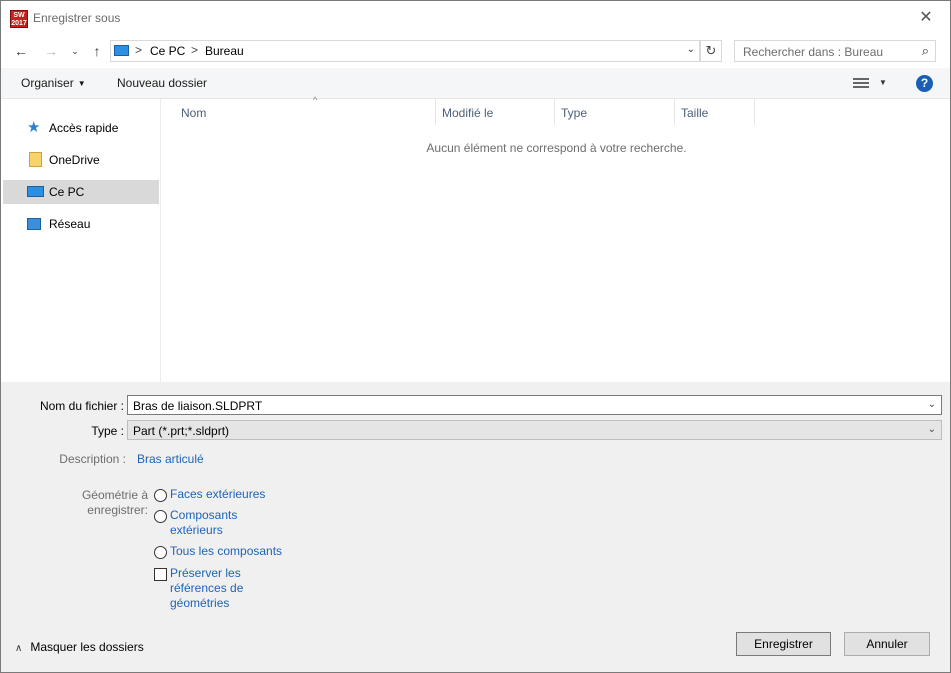 The width and height of the screenshot is (951, 673). Describe the element at coordinates (887, 644) in the screenshot. I see `cancel-button: Annuler` at that location.